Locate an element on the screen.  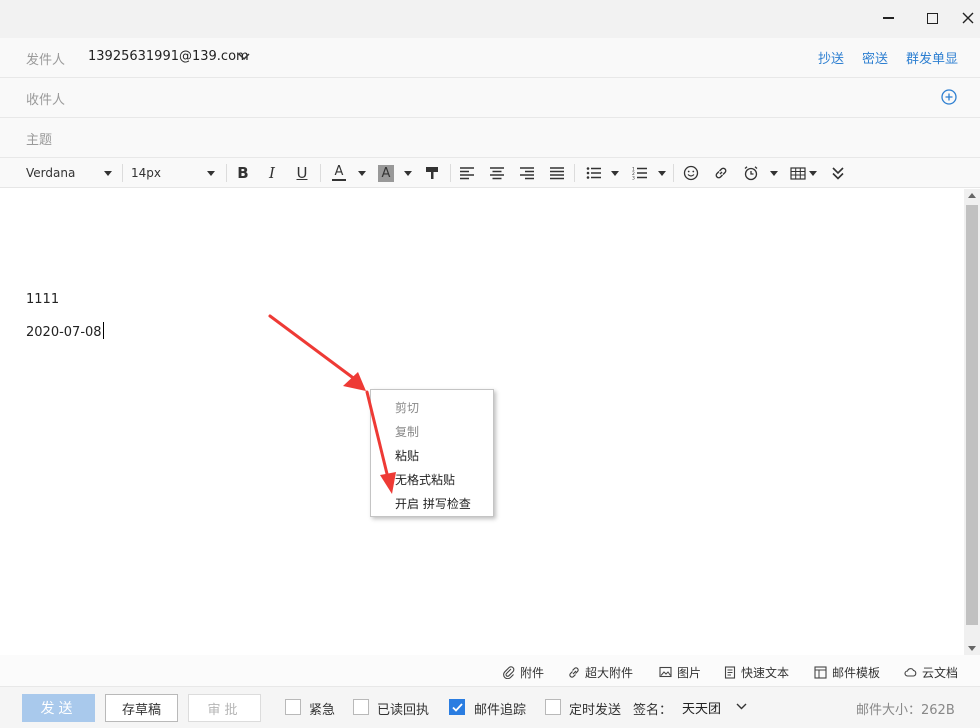
tracking-checkbox is located at coordinates (457, 707).